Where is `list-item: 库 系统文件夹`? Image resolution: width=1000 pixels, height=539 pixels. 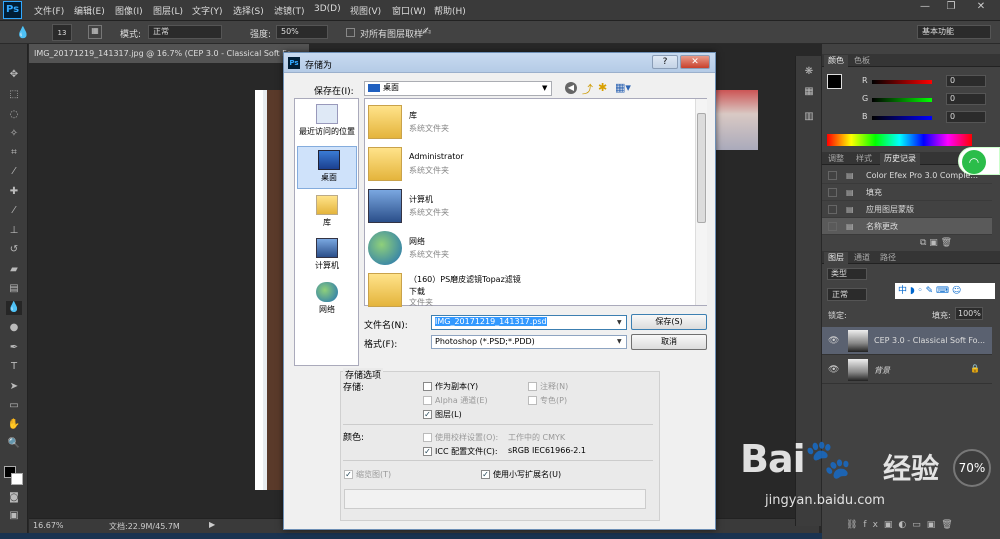
list-item: 库 系统文件夹 is located at coordinates (528, 122).